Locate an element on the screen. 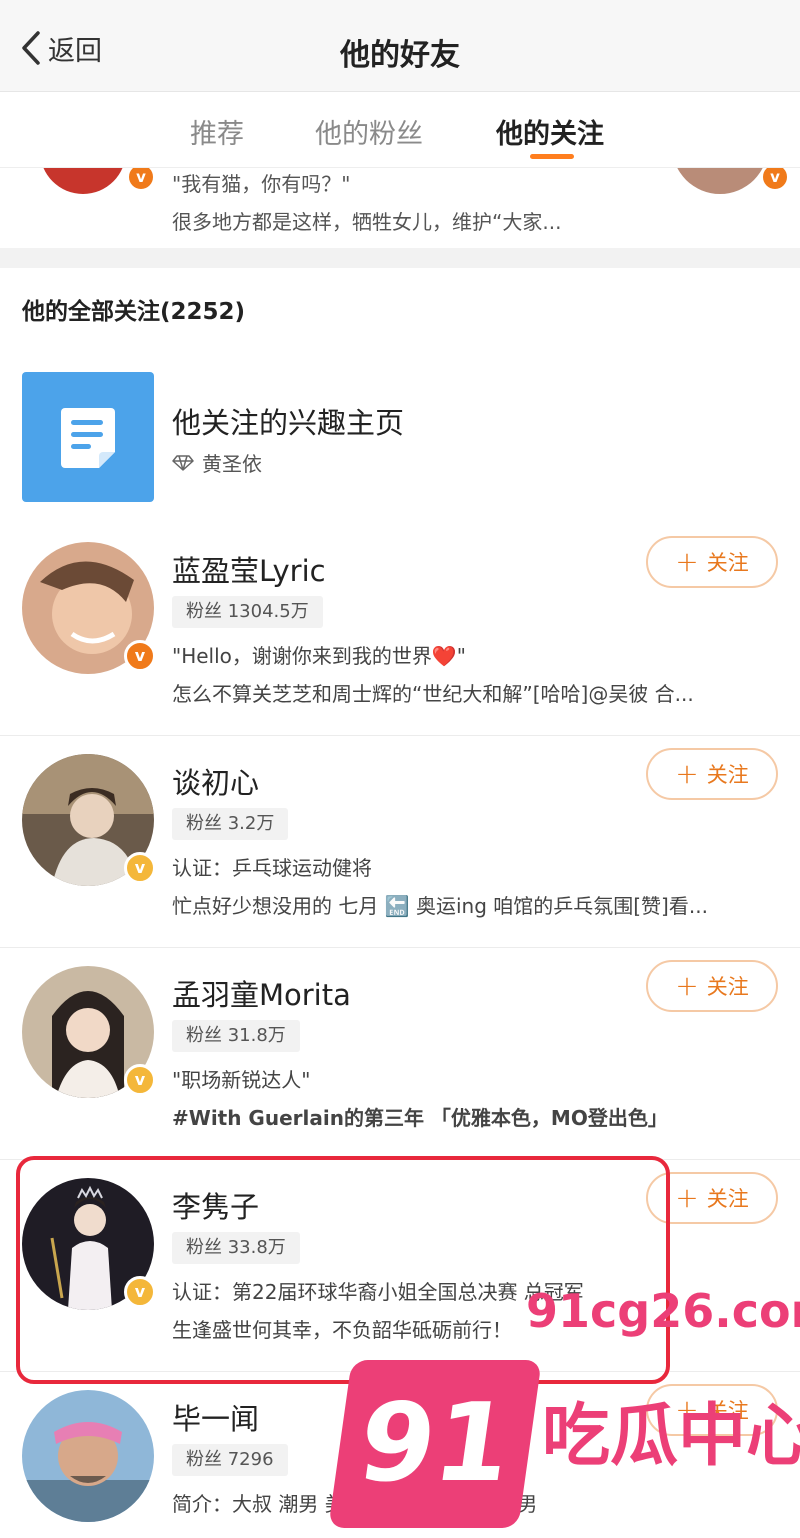 Image resolution: width=800 pixels, height=1538 pixels. fans-count: 粉丝 31.8万 is located at coordinates (236, 1036).